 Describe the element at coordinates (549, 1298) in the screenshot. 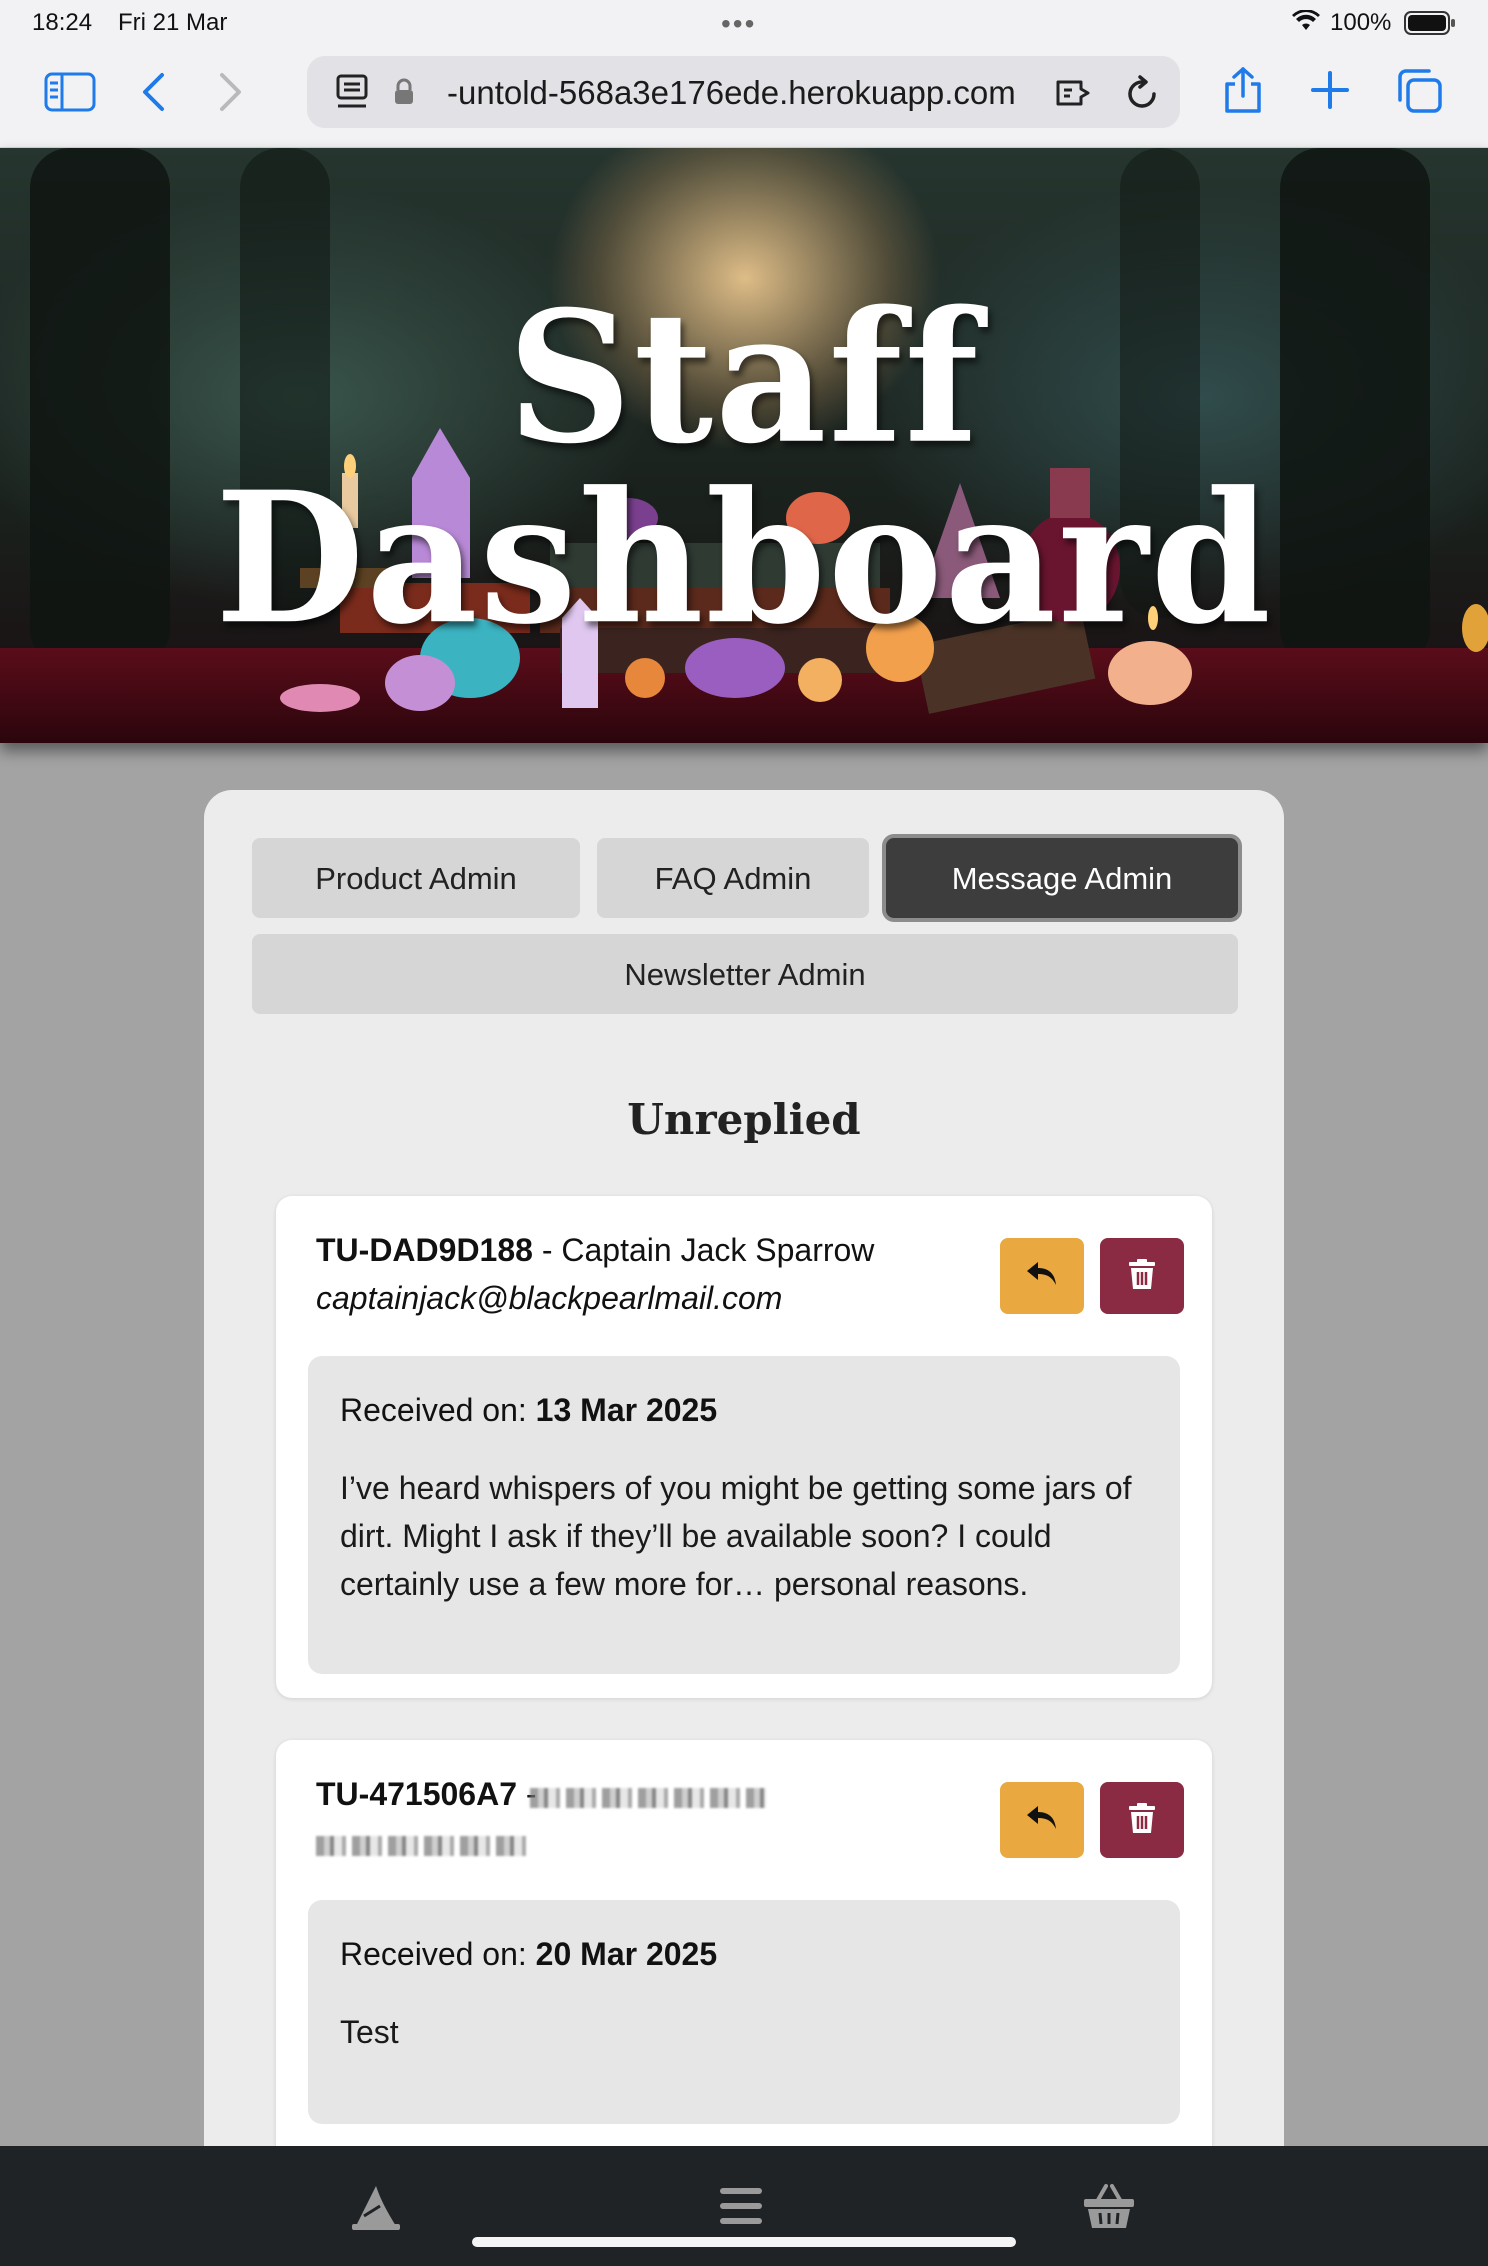

I see `message-sender-email: captainjack@blackpearlmail.com` at that location.